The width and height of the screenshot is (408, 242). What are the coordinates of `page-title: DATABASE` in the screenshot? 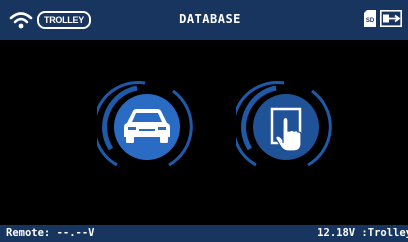 It's located at (210, 19).